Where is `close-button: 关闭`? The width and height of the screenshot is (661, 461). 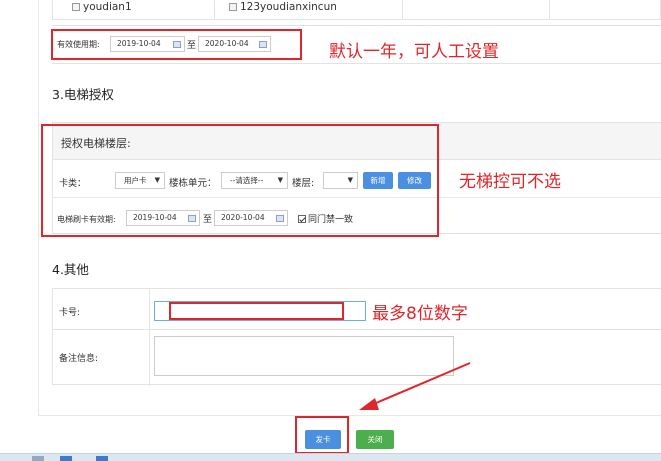
close-button: 关闭 is located at coordinates (375, 439).